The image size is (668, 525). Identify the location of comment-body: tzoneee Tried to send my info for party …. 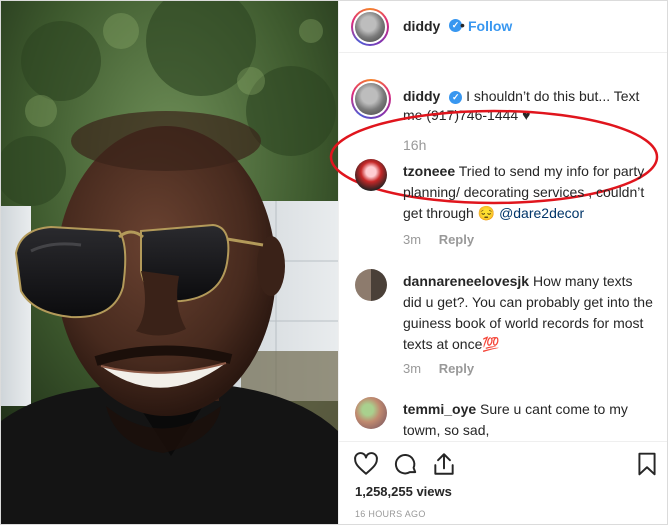
(529, 192).